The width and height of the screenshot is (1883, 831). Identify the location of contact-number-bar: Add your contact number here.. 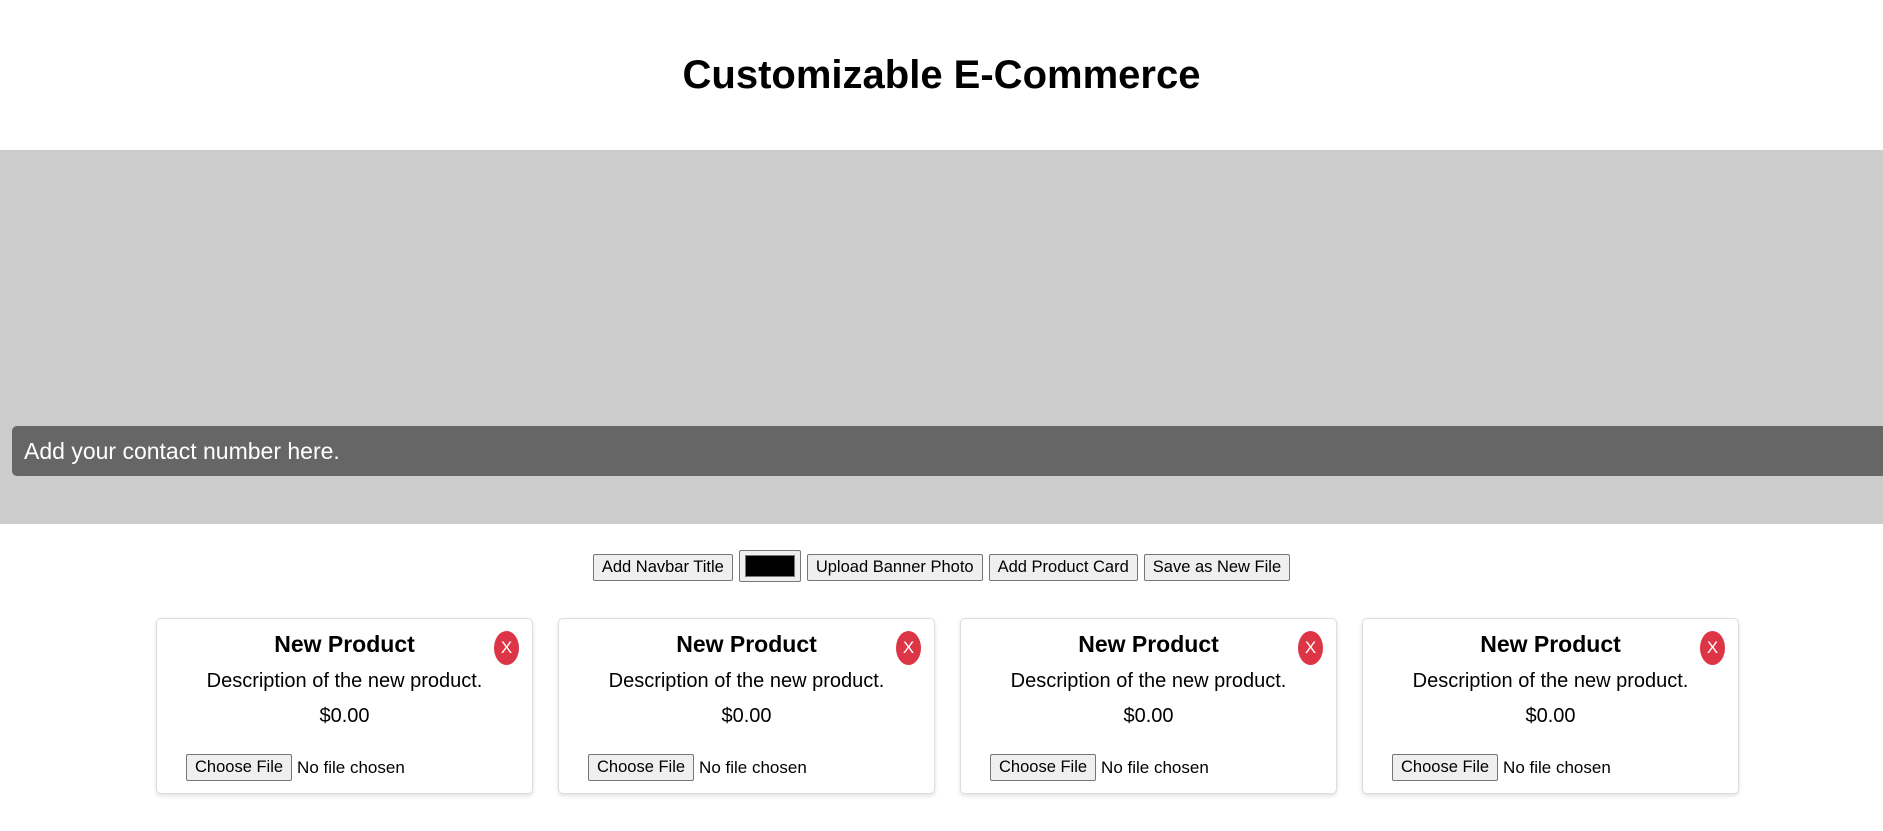
(947, 451).